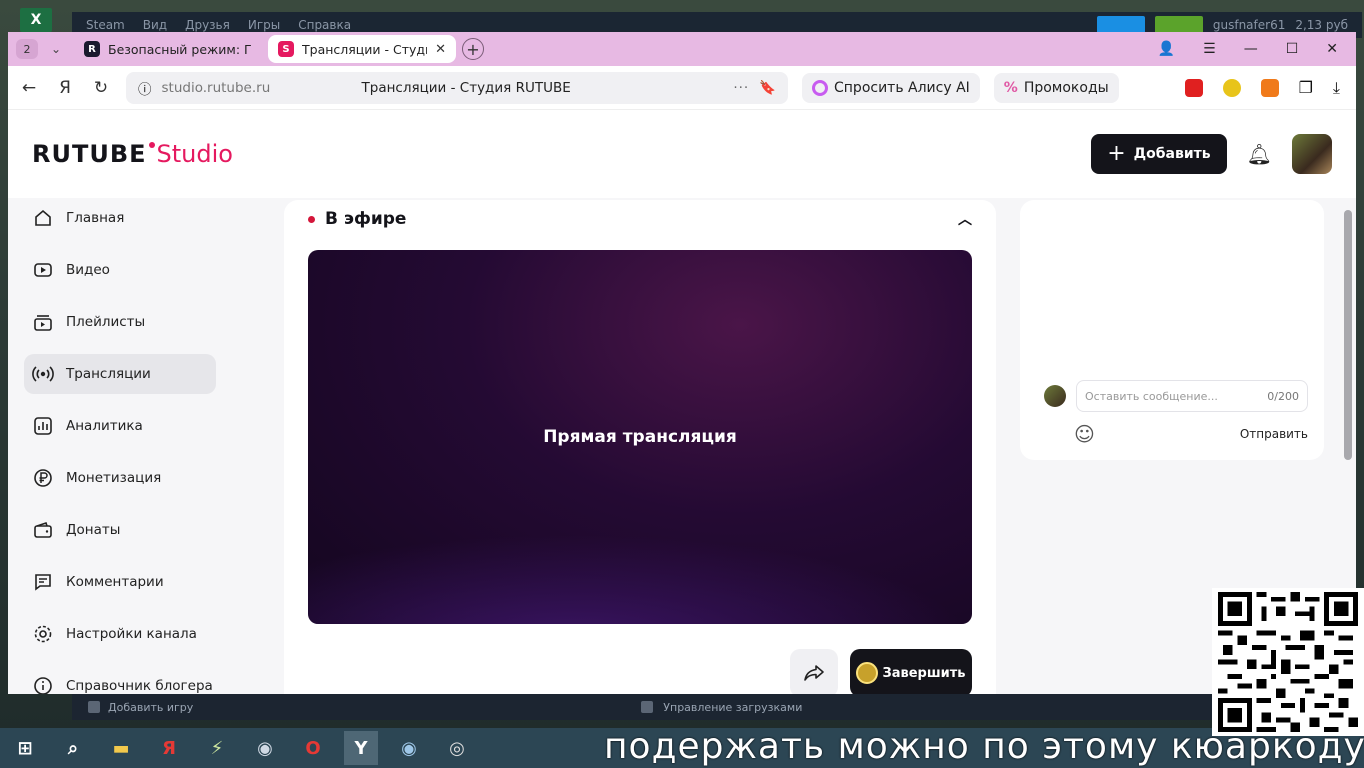 This screenshot has height=768, width=1364. I want to click on steam-balance: 2,13 руб, so click(1321, 25).